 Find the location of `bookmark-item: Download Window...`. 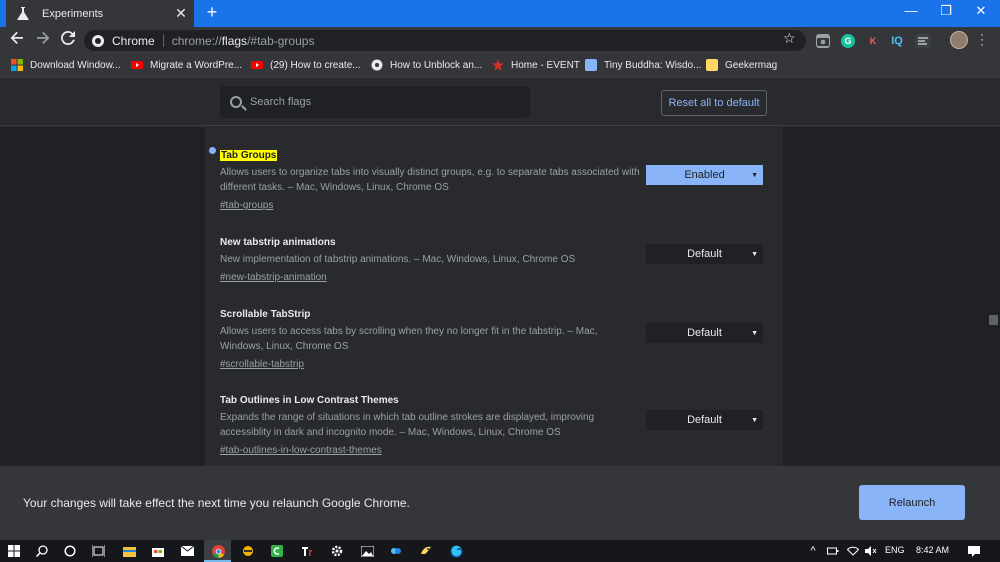

bookmark-item: Download Window... is located at coordinates (66, 65).